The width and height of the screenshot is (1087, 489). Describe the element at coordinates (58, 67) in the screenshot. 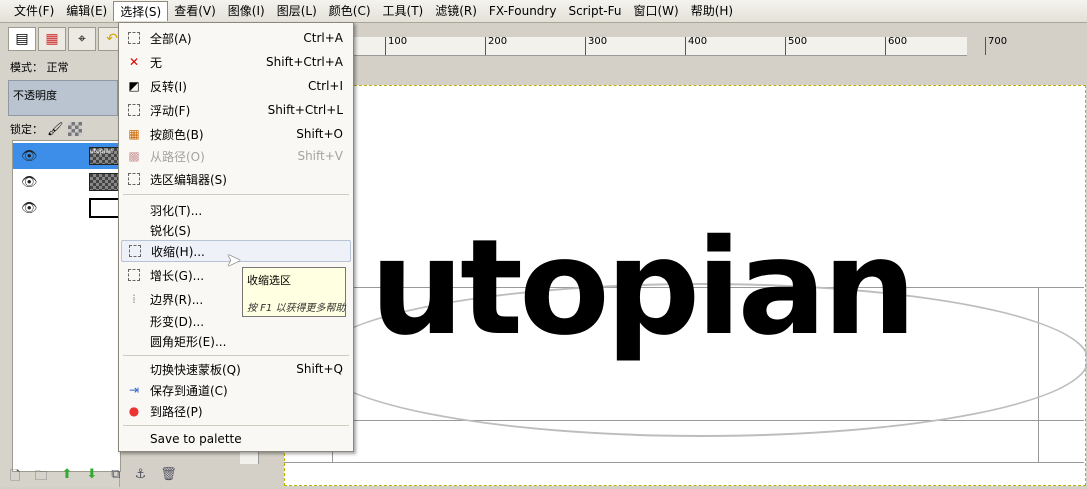

I see `mode-value: 正常` at that location.